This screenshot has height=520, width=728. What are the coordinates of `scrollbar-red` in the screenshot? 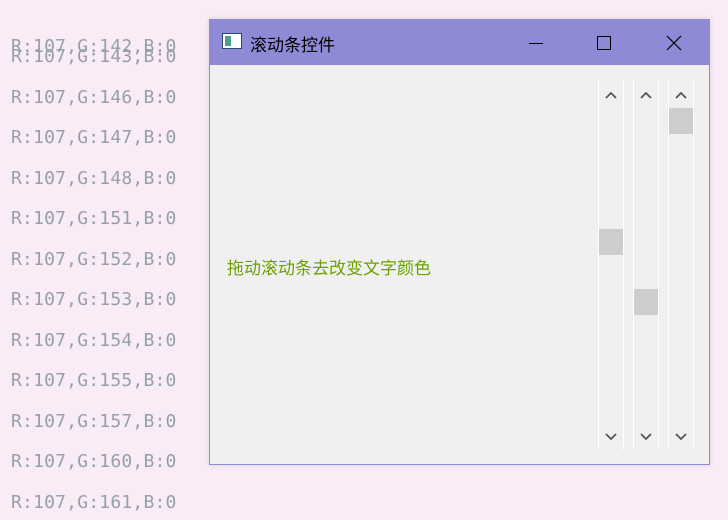 It's located at (611, 265).